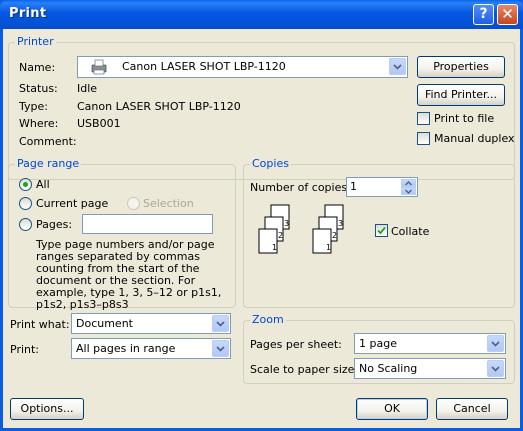 The height and width of the screenshot is (431, 523). I want to click on checkmark-icon, so click(381, 230).